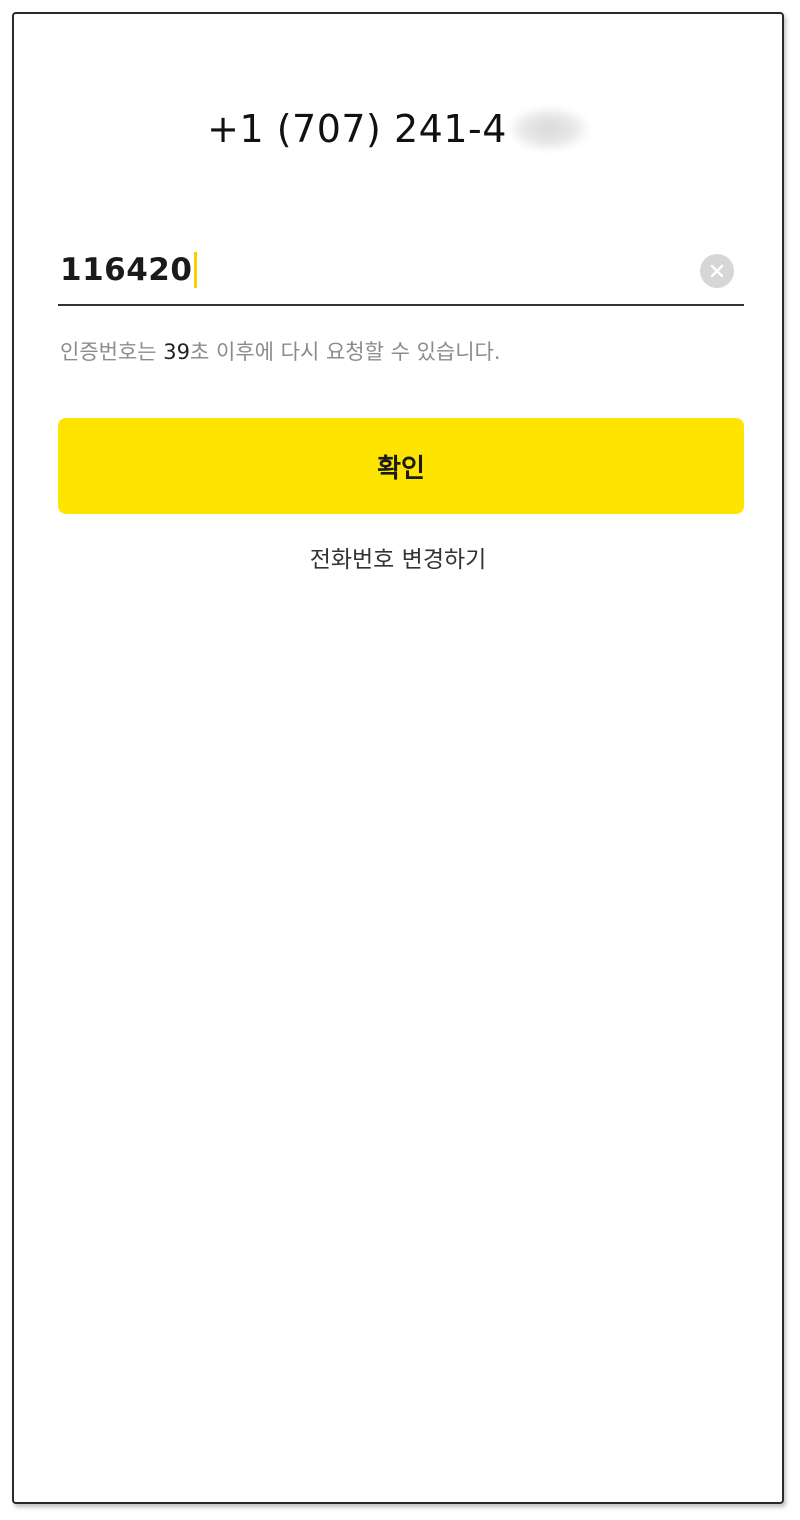  What do you see at coordinates (401, 271) in the screenshot?
I see `verification-code-field: 116420` at bounding box center [401, 271].